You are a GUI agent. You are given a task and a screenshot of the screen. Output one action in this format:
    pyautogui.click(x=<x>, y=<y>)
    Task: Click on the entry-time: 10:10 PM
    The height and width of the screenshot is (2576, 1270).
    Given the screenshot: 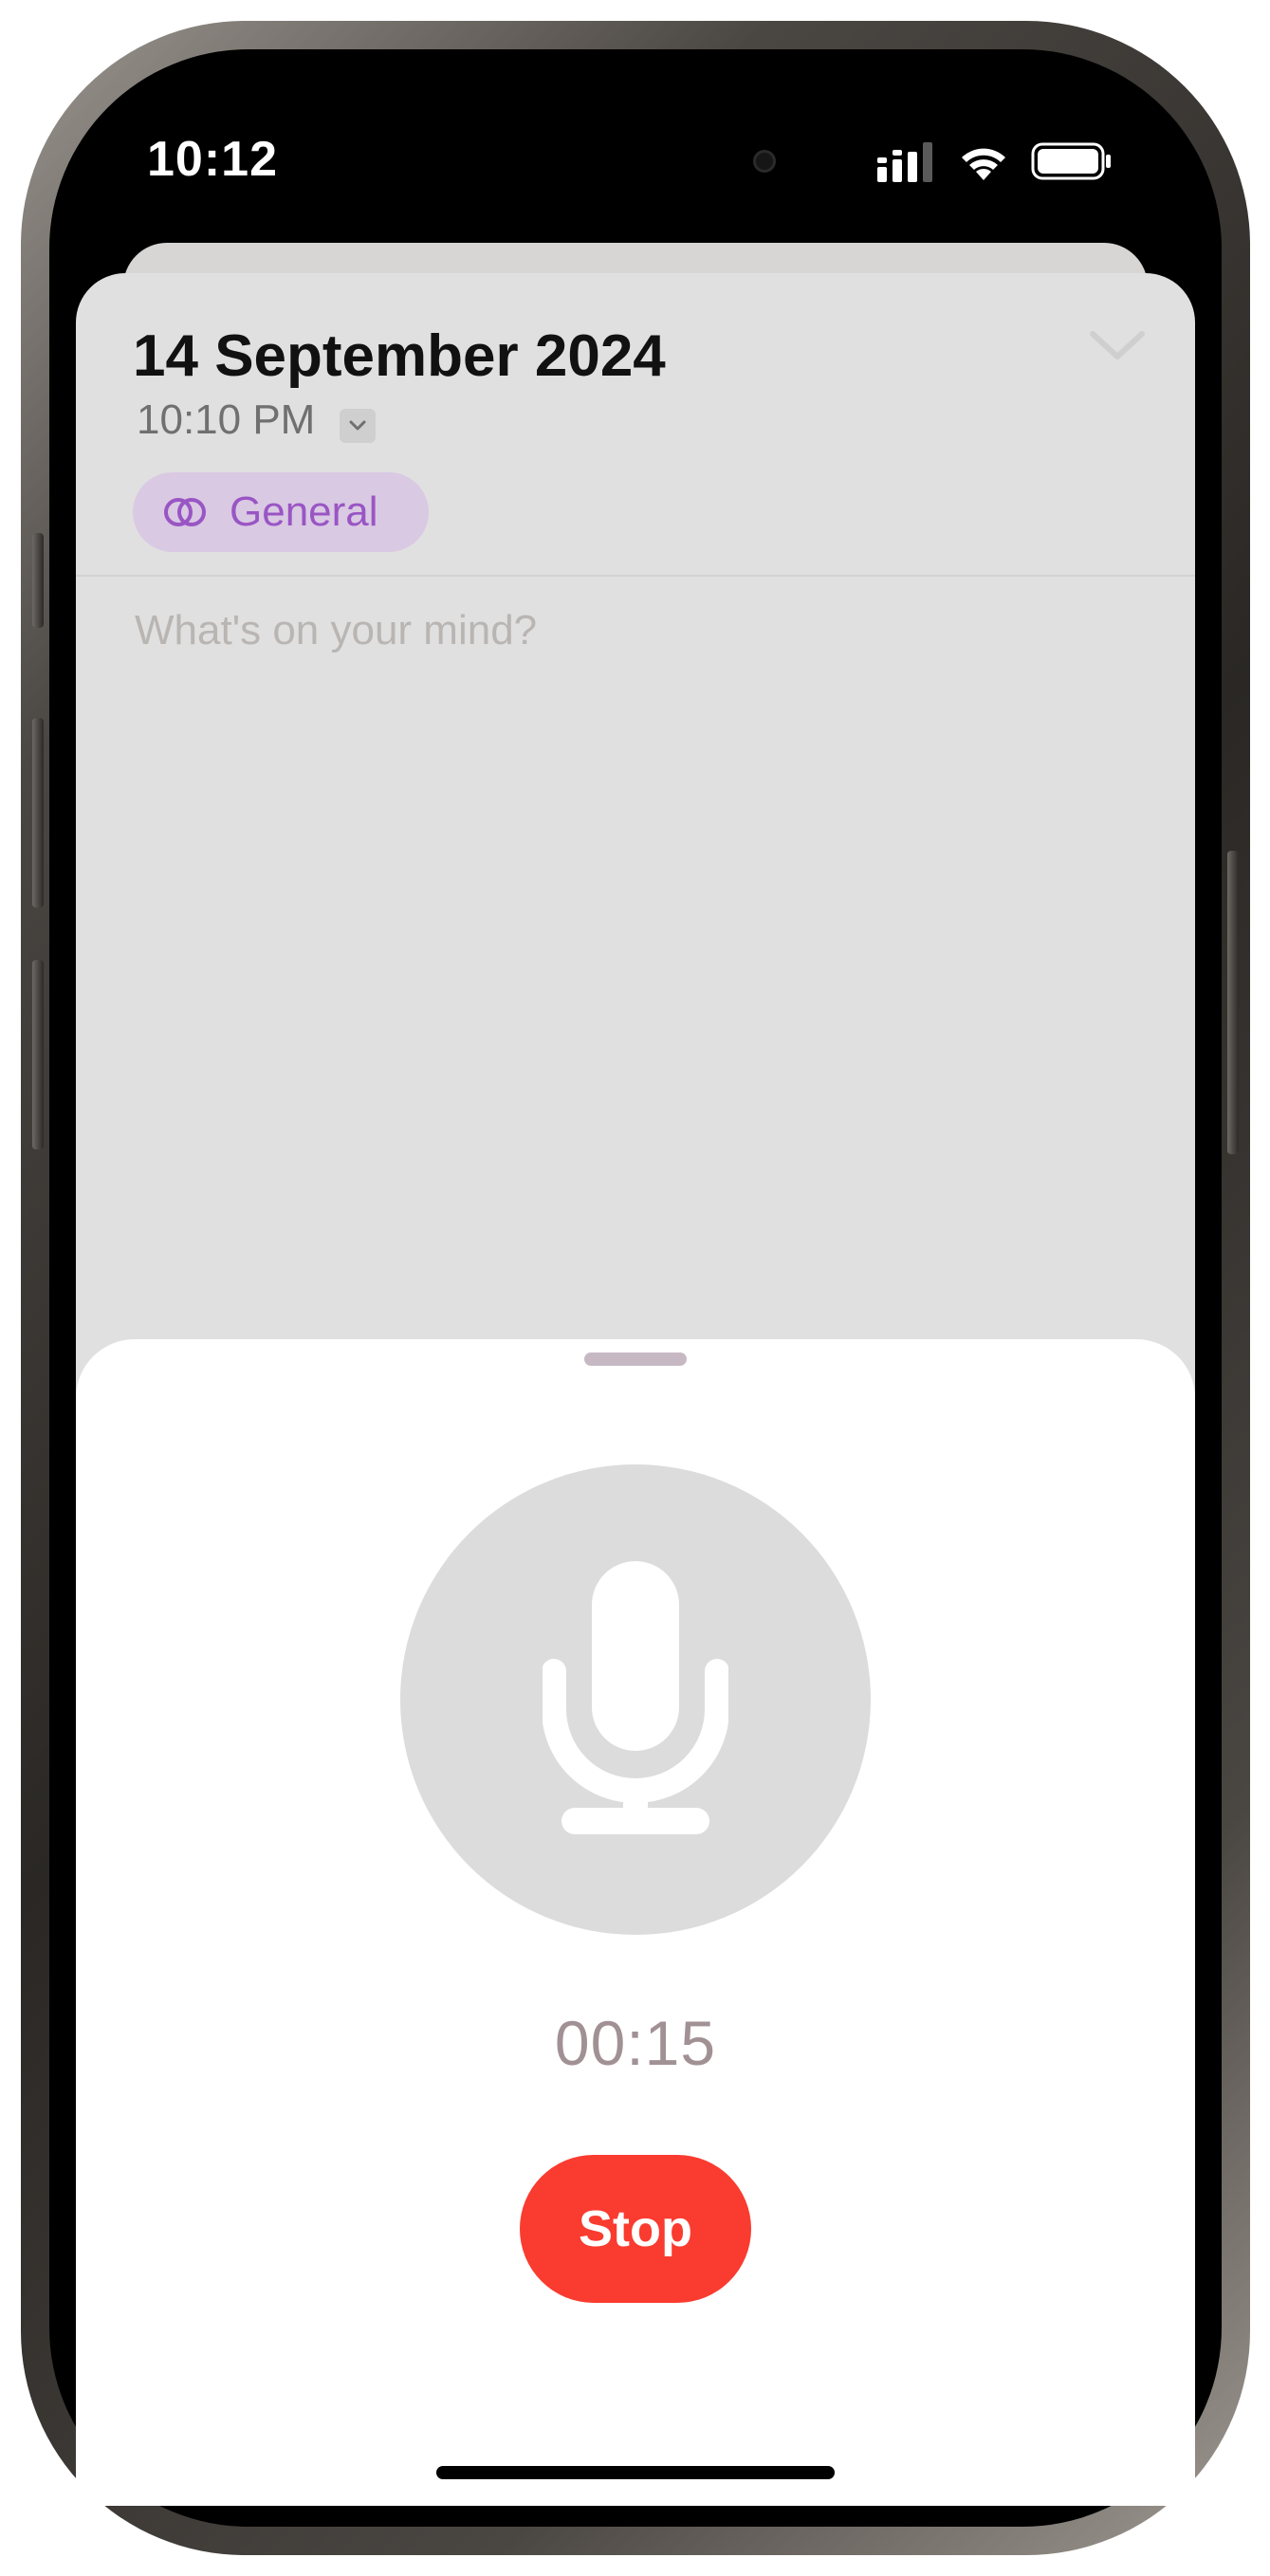 What is the action you would take?
    pyautogui.click(x=226, y=420)
    